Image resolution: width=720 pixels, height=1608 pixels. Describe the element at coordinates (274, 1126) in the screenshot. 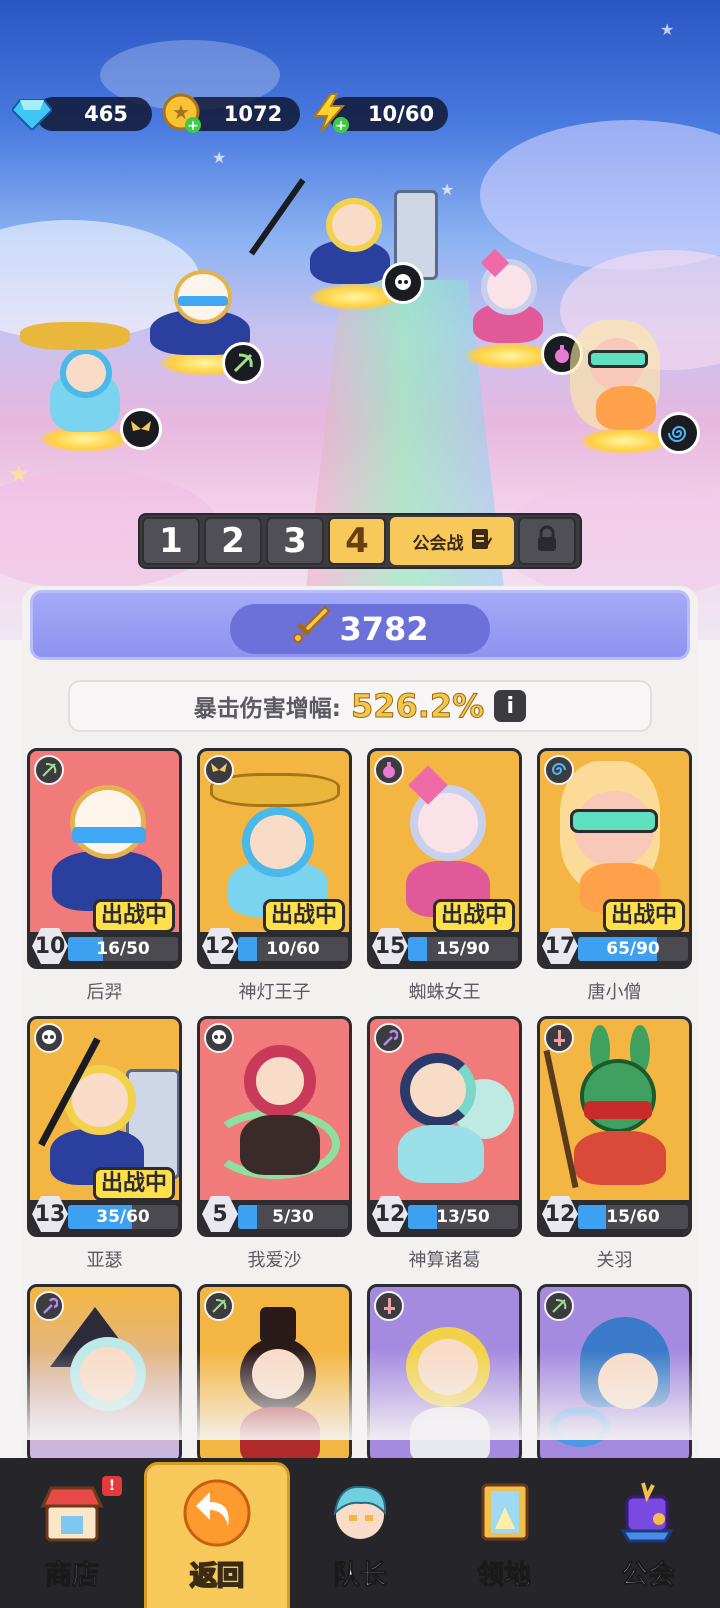

I see `hero-card: 5 5/30` at that location.